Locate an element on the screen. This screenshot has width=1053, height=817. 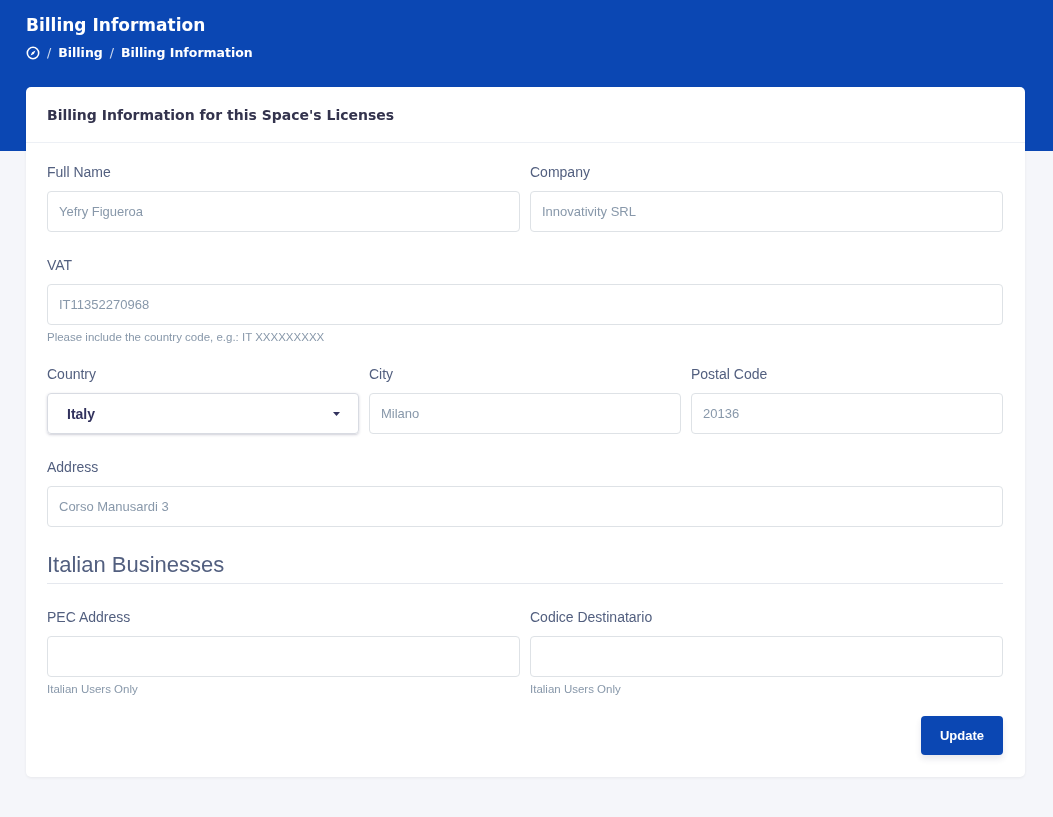
field-label: Company is located at coordinates (560, 172).